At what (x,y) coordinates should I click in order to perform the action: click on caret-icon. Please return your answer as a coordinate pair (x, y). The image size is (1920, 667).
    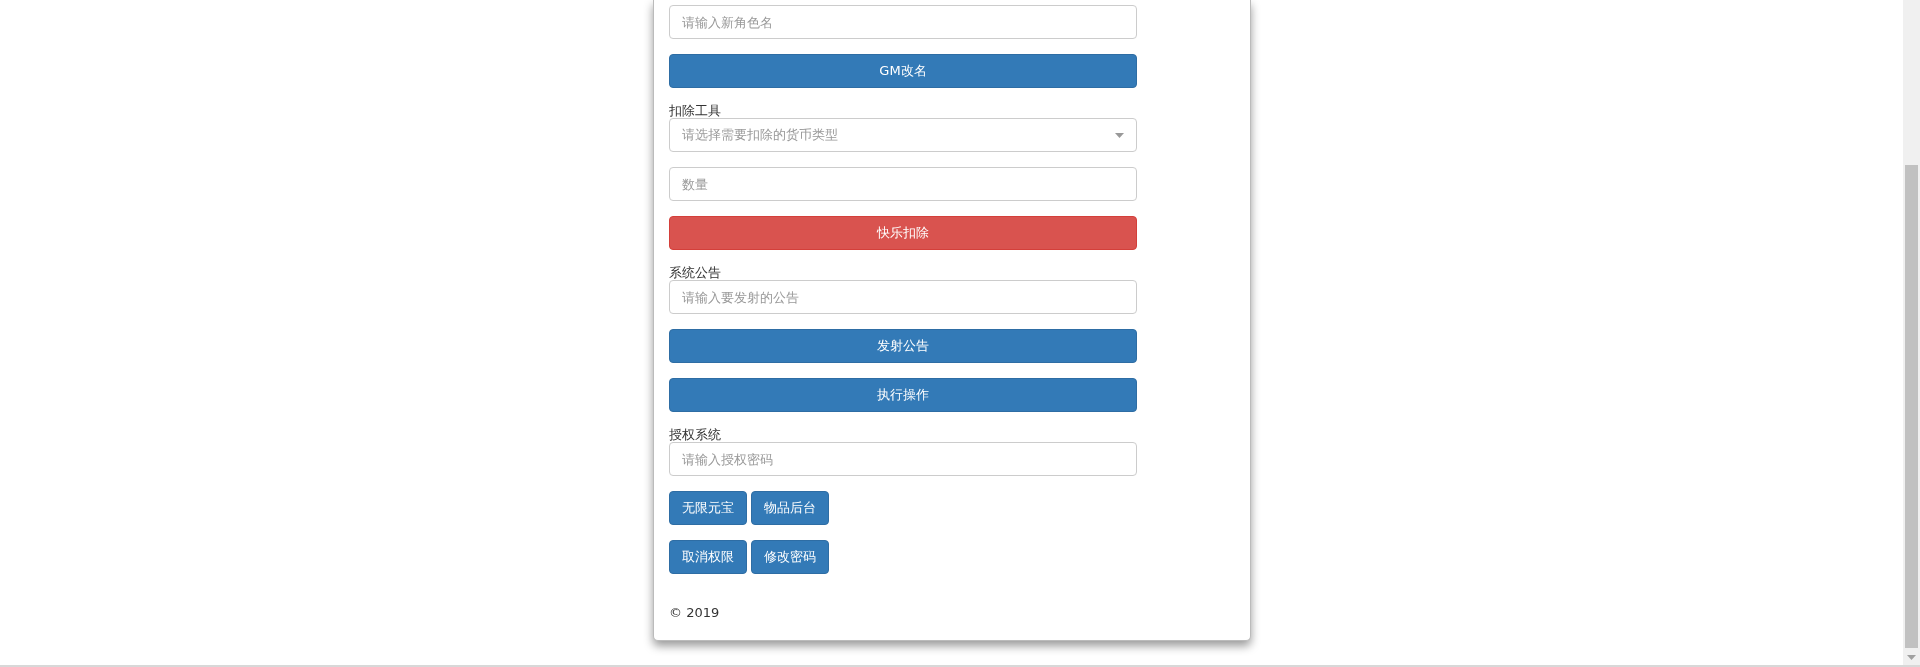
    Looking at the image, I should click on (1119, 135).